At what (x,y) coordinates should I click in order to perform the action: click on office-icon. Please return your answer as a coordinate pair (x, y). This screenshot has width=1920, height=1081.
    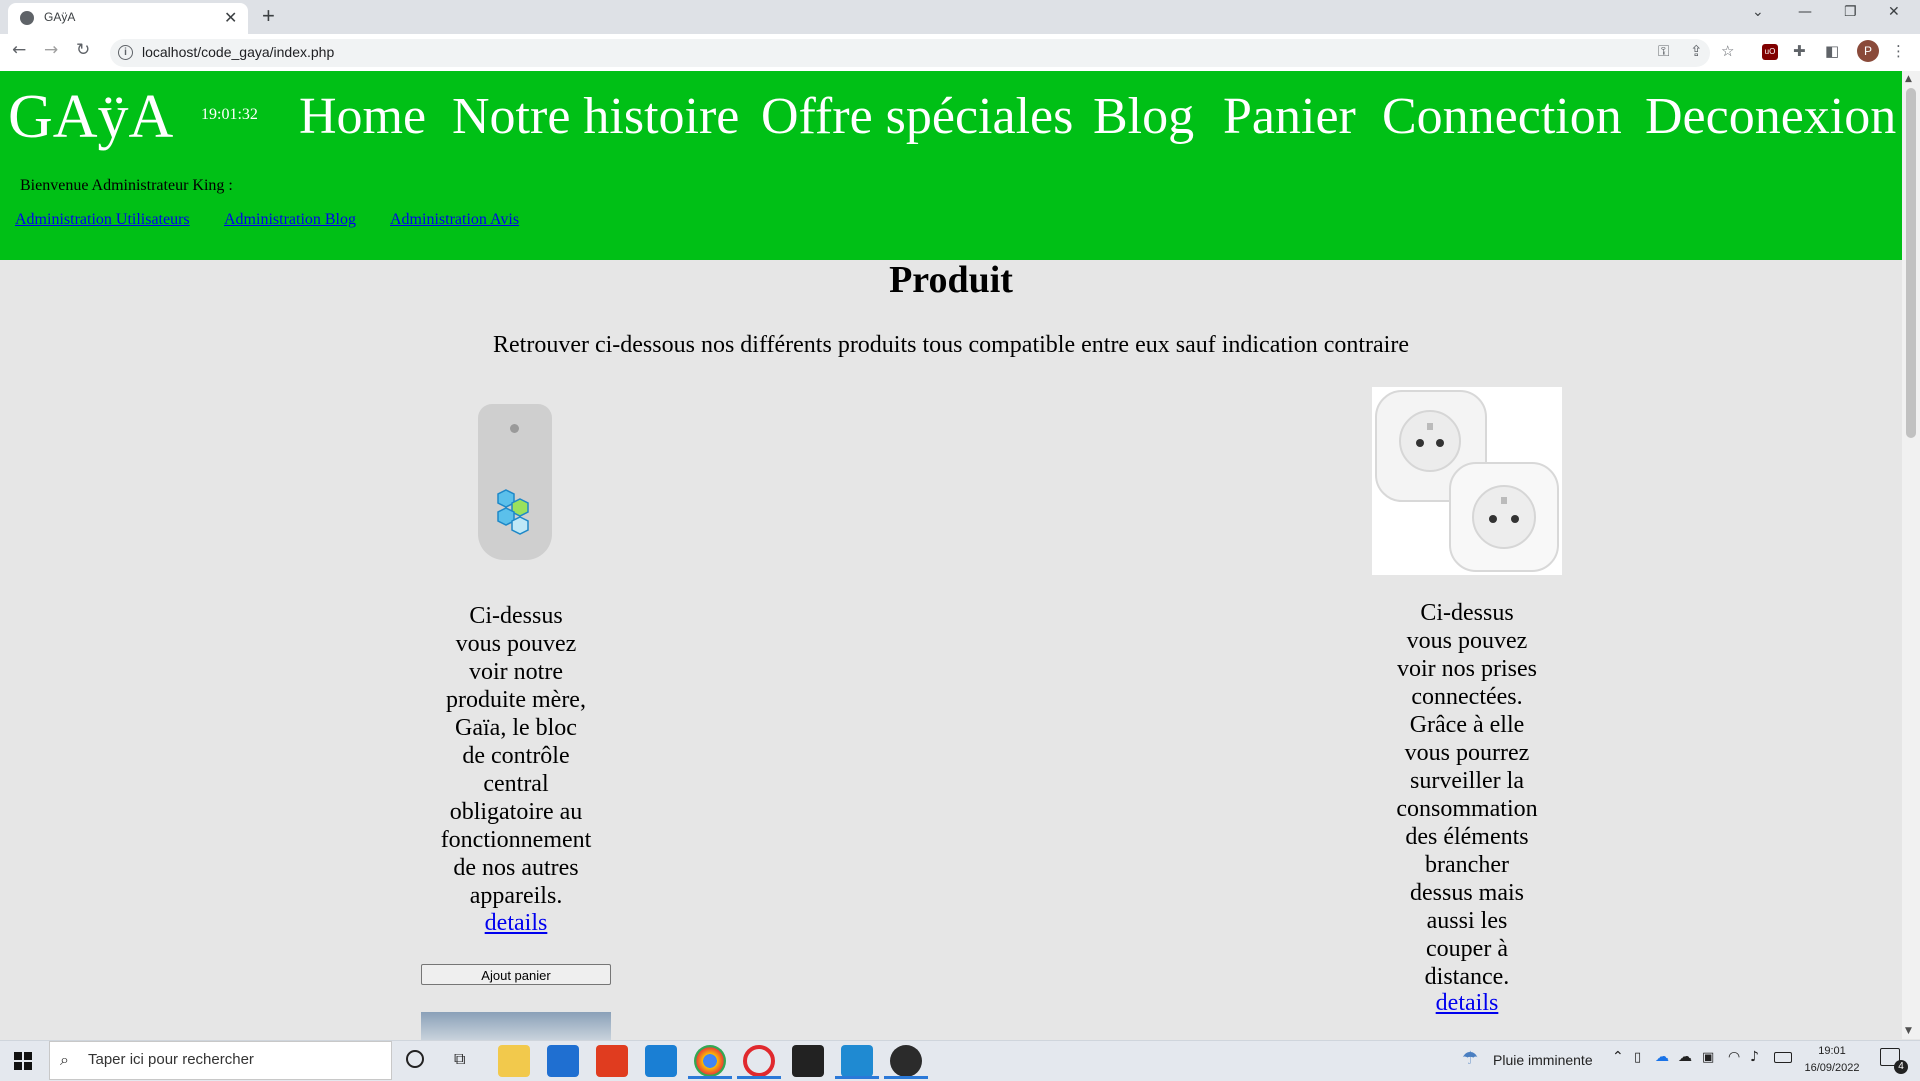
    Looking at the image, I should click on (612, 1061).